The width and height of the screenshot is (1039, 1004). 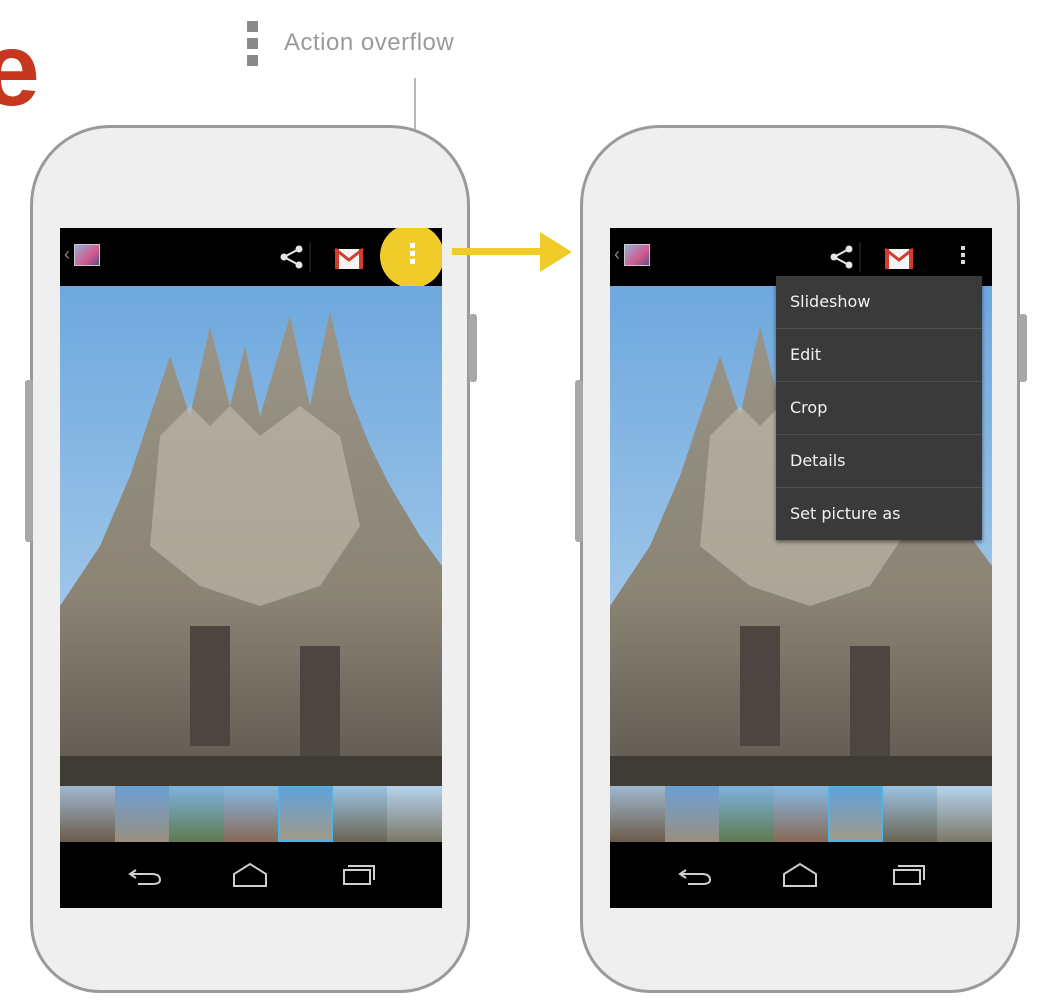 I want to click on menu-item-set-picture-as: Set picture as, so click(x=879, y=514).